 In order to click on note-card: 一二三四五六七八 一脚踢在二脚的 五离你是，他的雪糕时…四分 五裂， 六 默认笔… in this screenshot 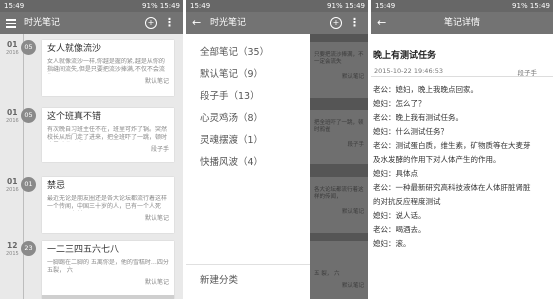, I will do `click(108, 270)`.